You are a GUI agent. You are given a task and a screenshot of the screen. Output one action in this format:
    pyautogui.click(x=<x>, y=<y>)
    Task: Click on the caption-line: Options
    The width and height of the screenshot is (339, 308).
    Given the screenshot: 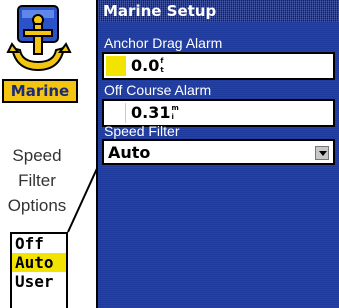 What is the action you would take?
    pyautogui.click(x=37, y=205)
    